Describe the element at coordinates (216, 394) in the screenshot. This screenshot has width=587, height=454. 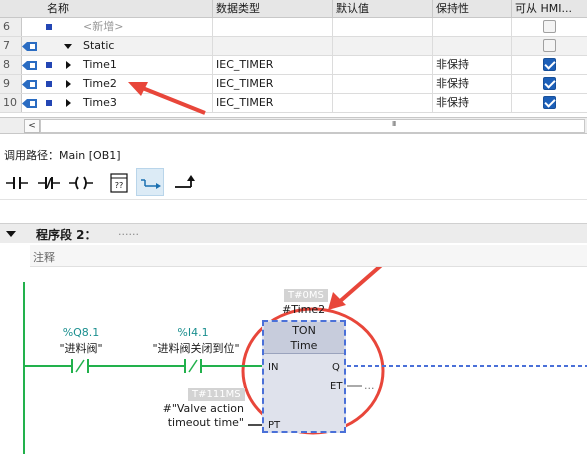
I see `pt-value-badge: T#111MS` at that location.